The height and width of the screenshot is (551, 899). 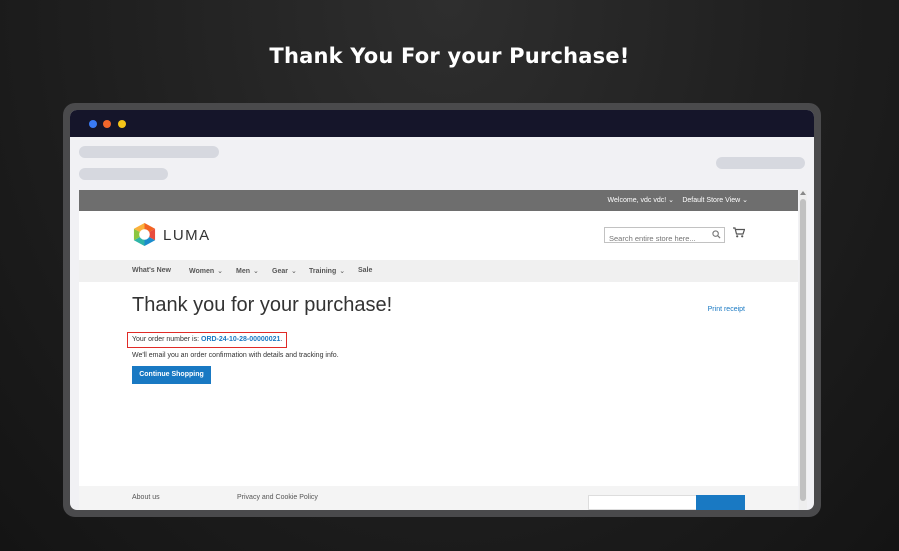 What do you see at coordinates (171, 375) in the screenshot?
I see `continue-shopping-button: Continue Shopping` at bounding box center [171, 375].